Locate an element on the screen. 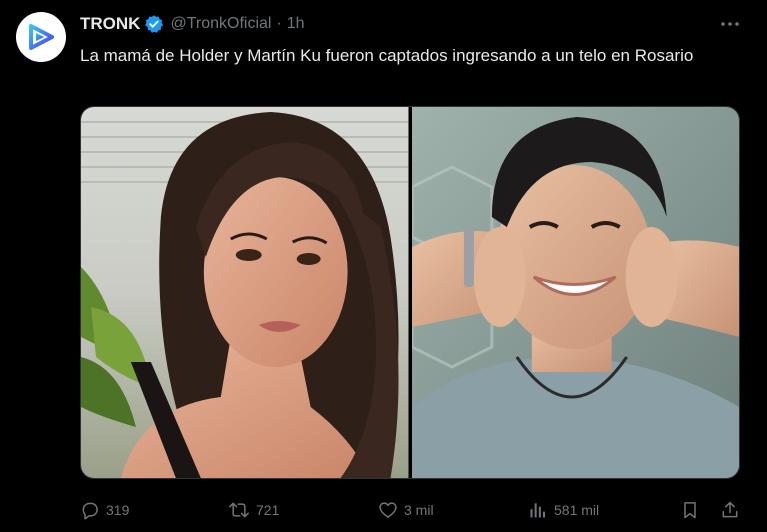 This screenshot has height=532, width=767. views-button: 581 mil is located at coordinates (563, 510).